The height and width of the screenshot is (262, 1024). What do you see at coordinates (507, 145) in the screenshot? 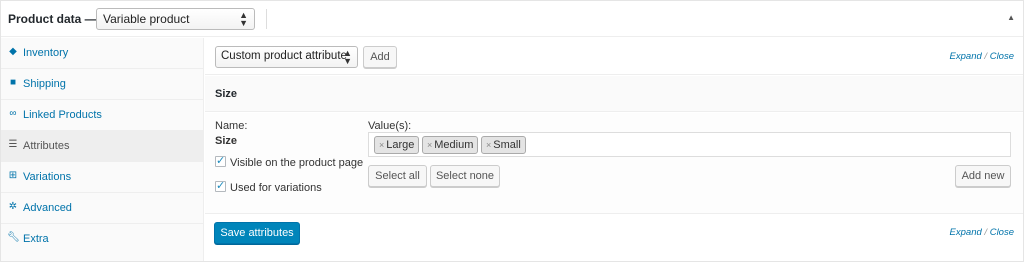
I see `value-tag-label: Small` at bounding box center [507, 145].